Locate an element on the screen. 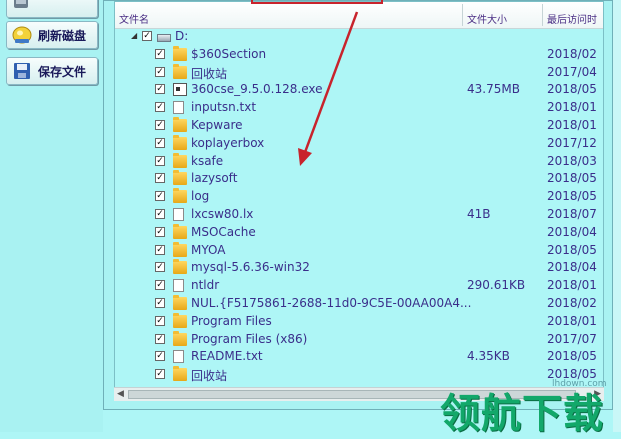 This screenshot has height=439, width=621. top-partial-button is located at coordinates (52, 9).